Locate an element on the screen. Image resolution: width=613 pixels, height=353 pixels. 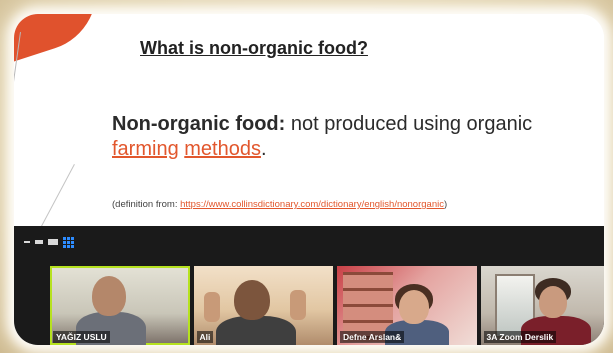
view-controls is located at coordinates (49, 242).